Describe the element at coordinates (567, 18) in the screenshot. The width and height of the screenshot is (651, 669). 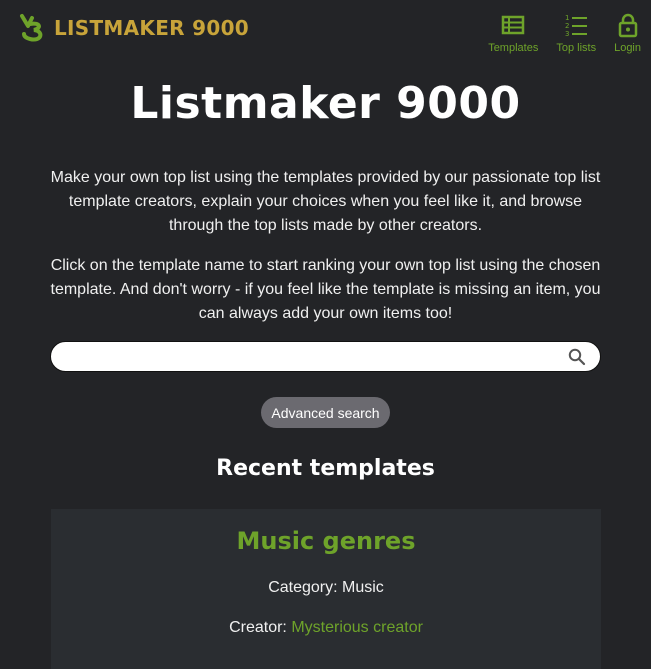
I see `svg-text: 1` at that location.